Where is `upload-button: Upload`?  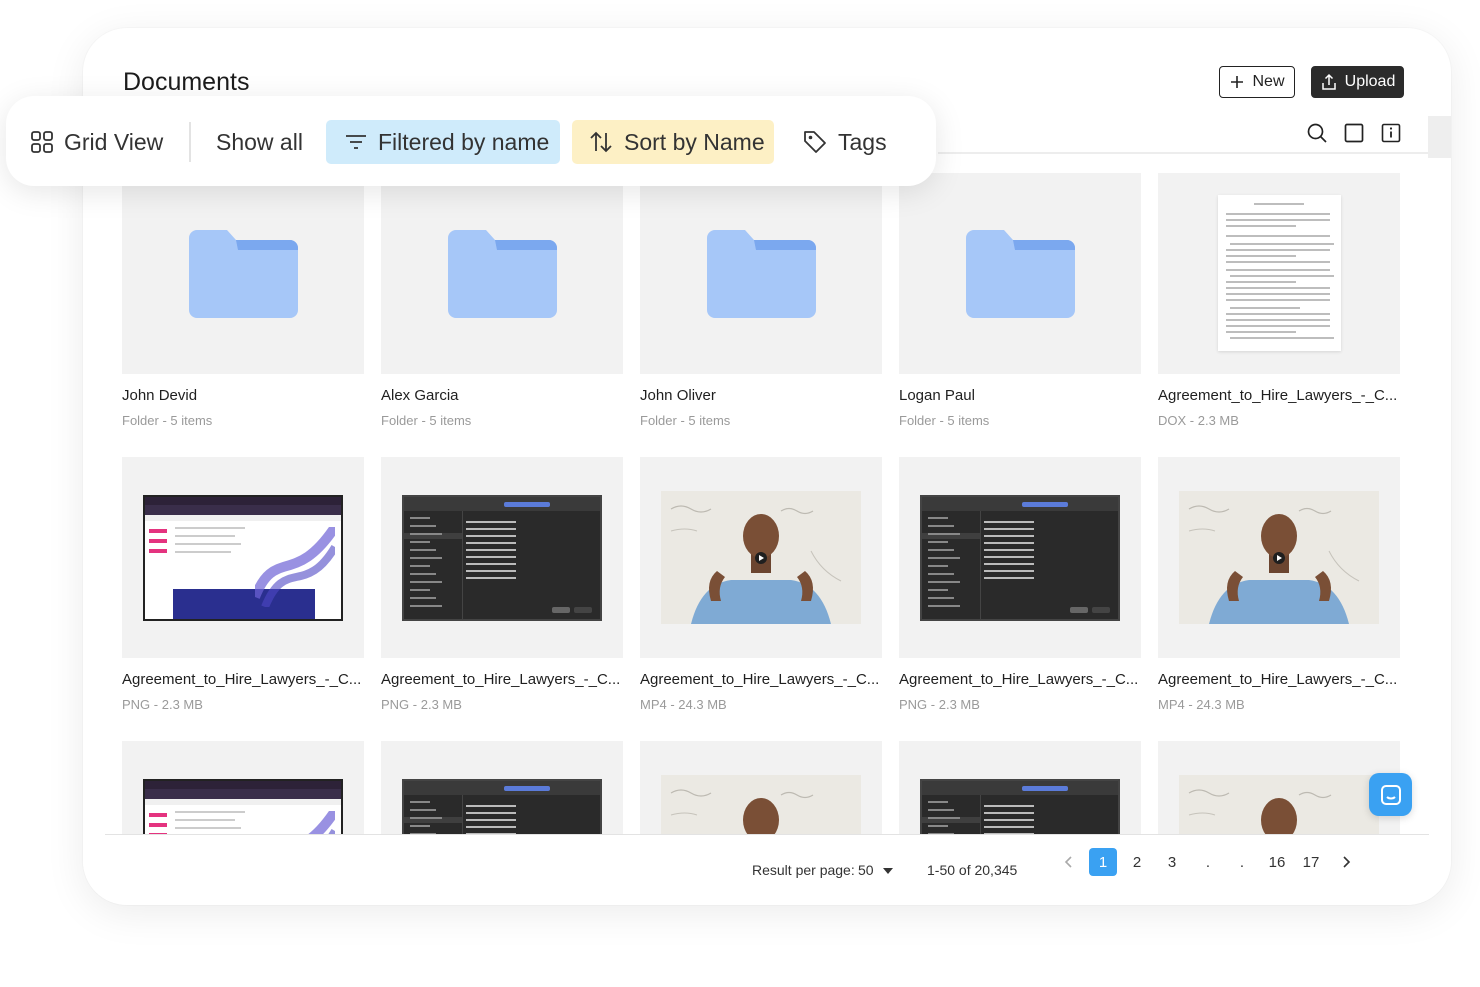 upload-button: Upload is located at coordinates (1357, 82).